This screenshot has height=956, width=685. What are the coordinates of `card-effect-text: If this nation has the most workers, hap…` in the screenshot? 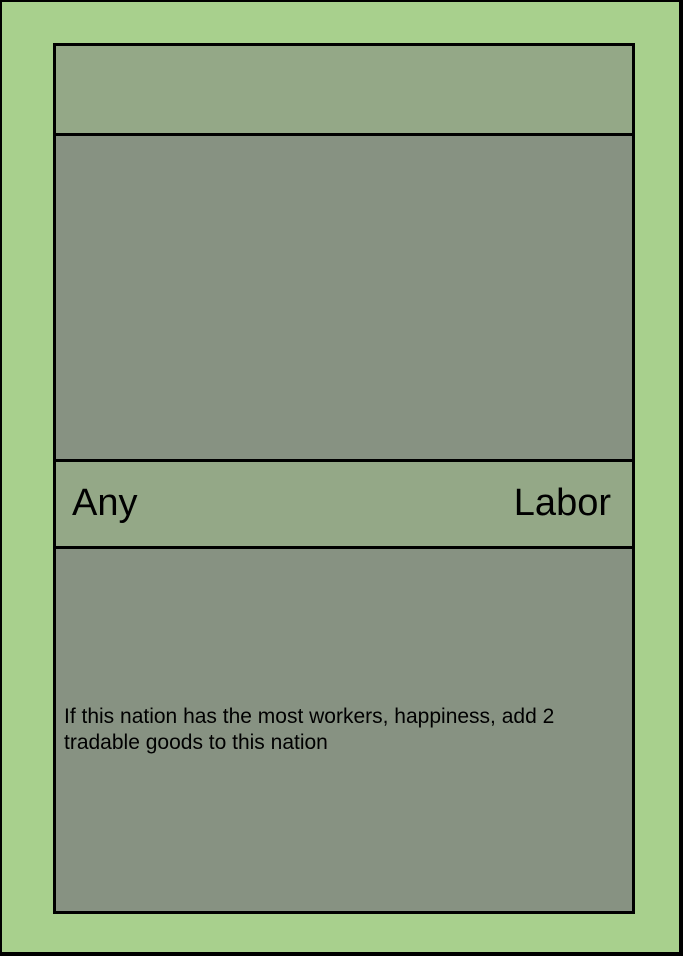 It's located at (309, 729).